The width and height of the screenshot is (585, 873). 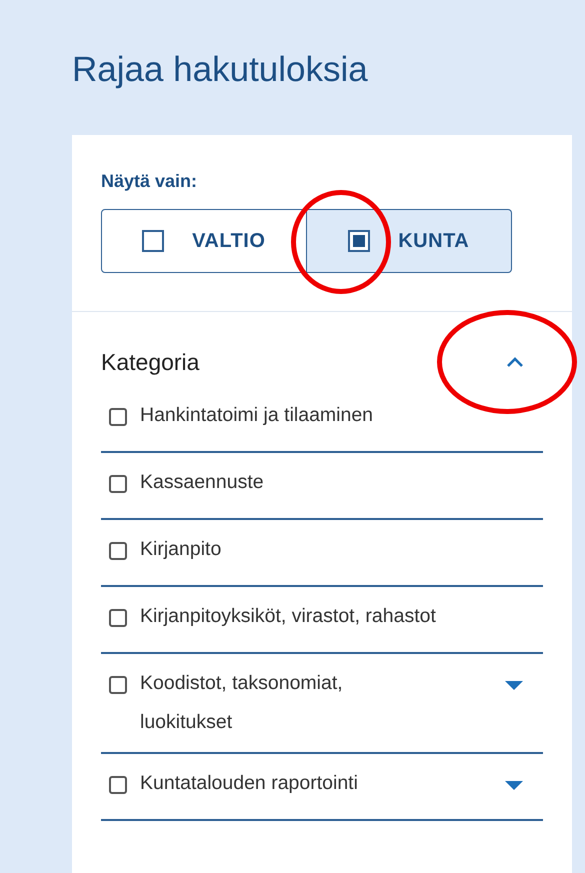 What do you see at coordinates (203, 241) in the screenshot?
I see `toggle-option: VALTIO` at bounding box center [203, 241].